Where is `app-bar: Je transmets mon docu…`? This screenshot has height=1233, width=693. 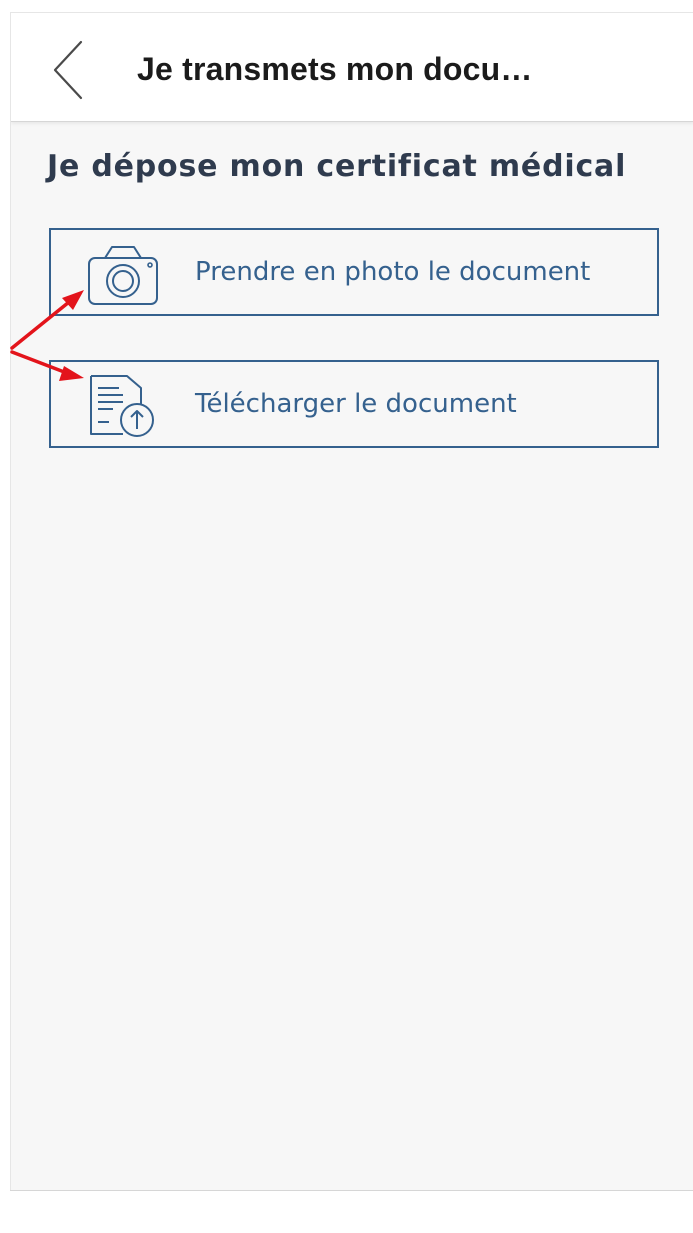 app-bar: Je transmets mon docu… is located at coordinates (352, 67).